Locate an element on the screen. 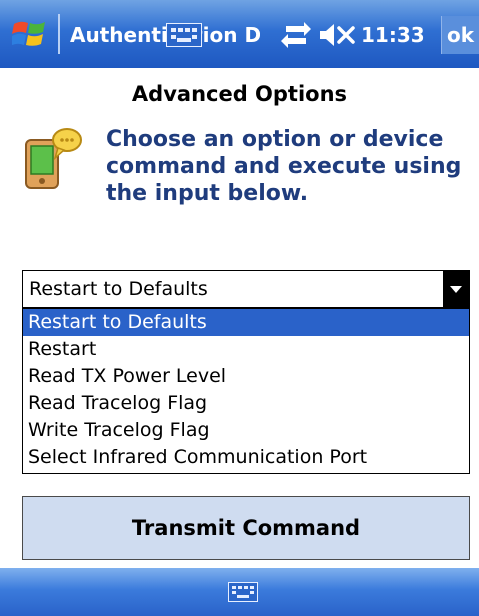 This screenshot has height=616, width=479. option-write-tracelog-flag: Write Tracelog Flag is located at coordinates (246, 430).